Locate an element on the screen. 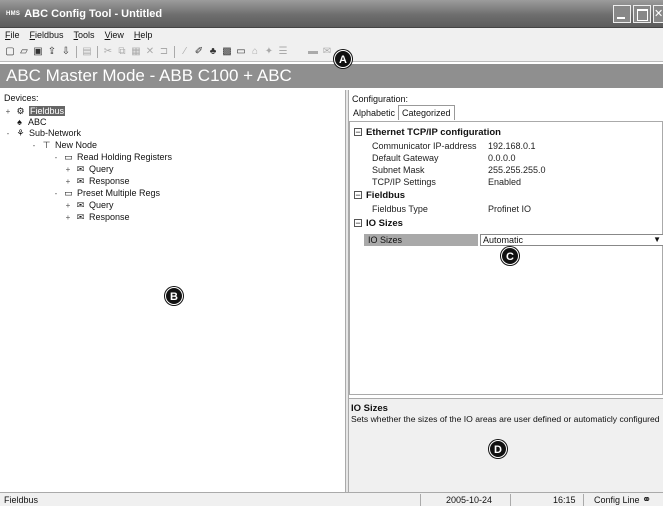  property-value: Enabled is located at coordinates (504, 182).